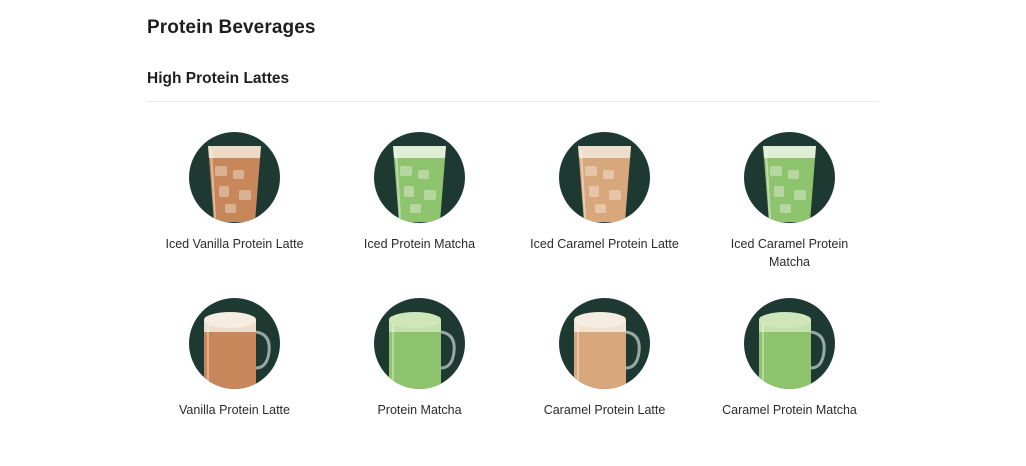 This screenshot has width=1026, height=466. I want to click on product-name: Iced Protein Matcha, so click(420, 244).